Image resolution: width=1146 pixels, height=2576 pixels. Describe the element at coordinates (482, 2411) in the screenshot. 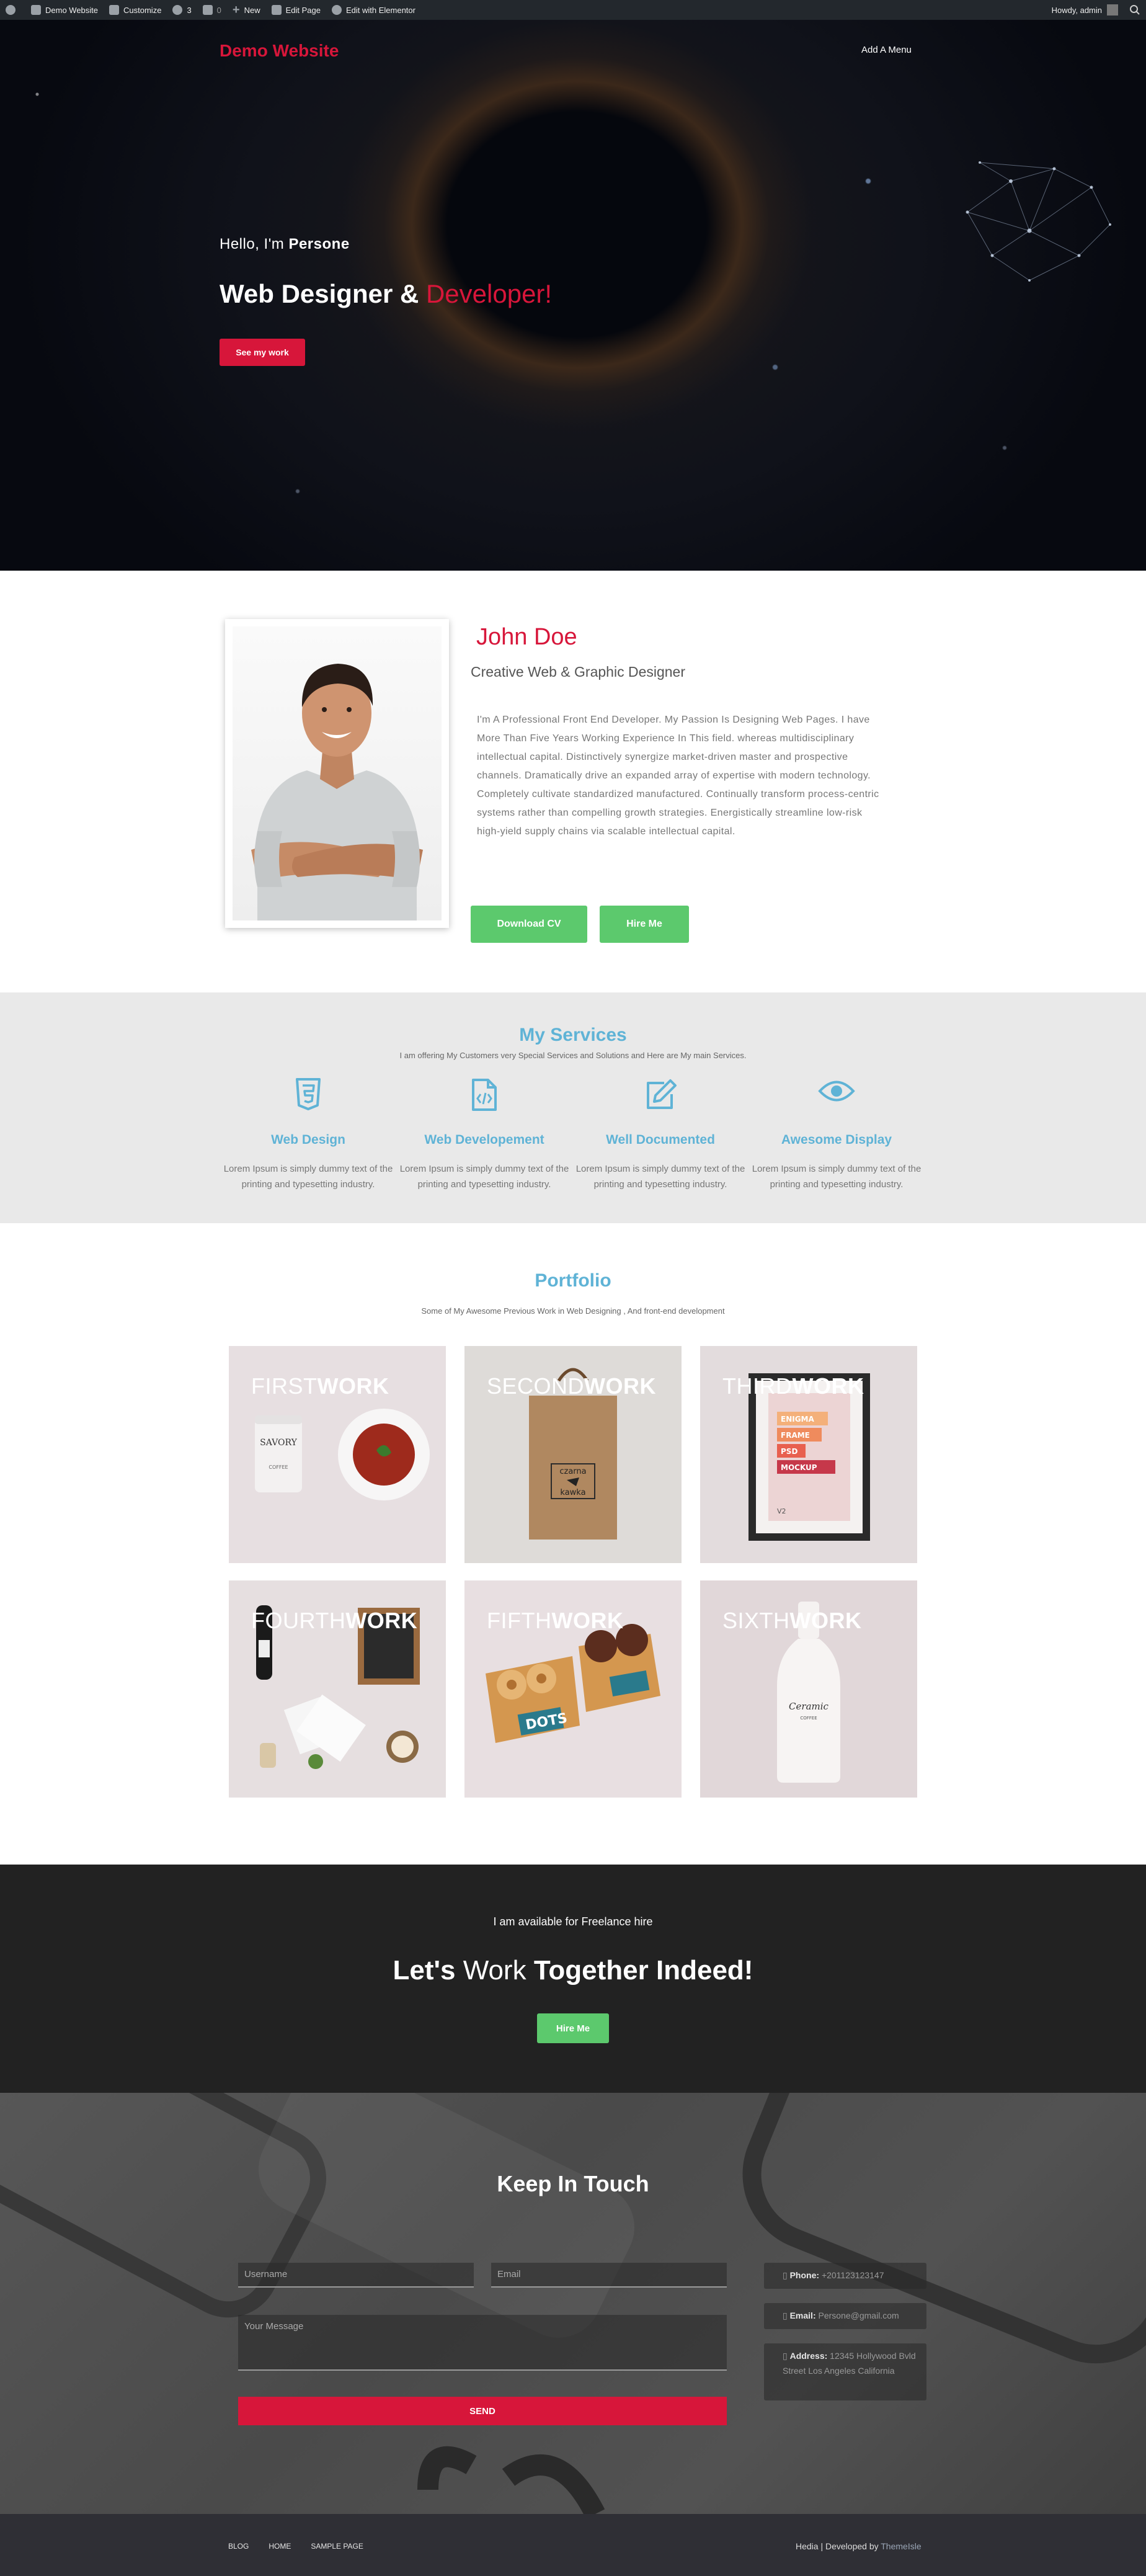

I see `send-button: SEND` at that location.